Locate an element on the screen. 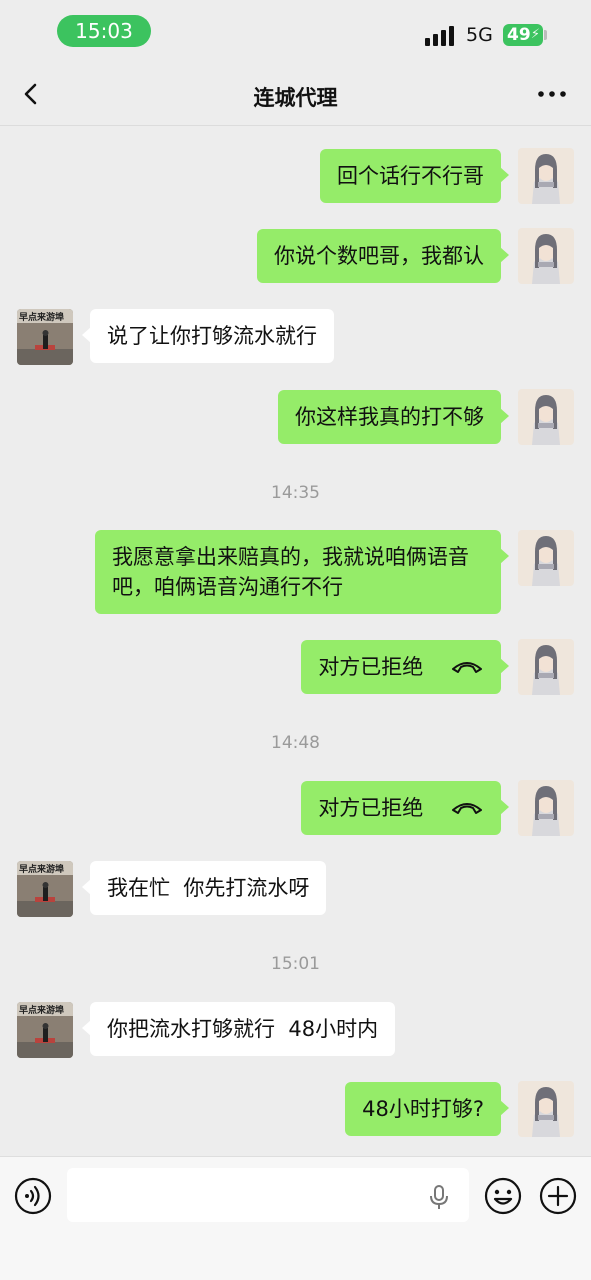 This screenshot has width=591, height=1280. message-bubble: 你把流水打够就行 48小时内 is located at coordinates (238, 1029).